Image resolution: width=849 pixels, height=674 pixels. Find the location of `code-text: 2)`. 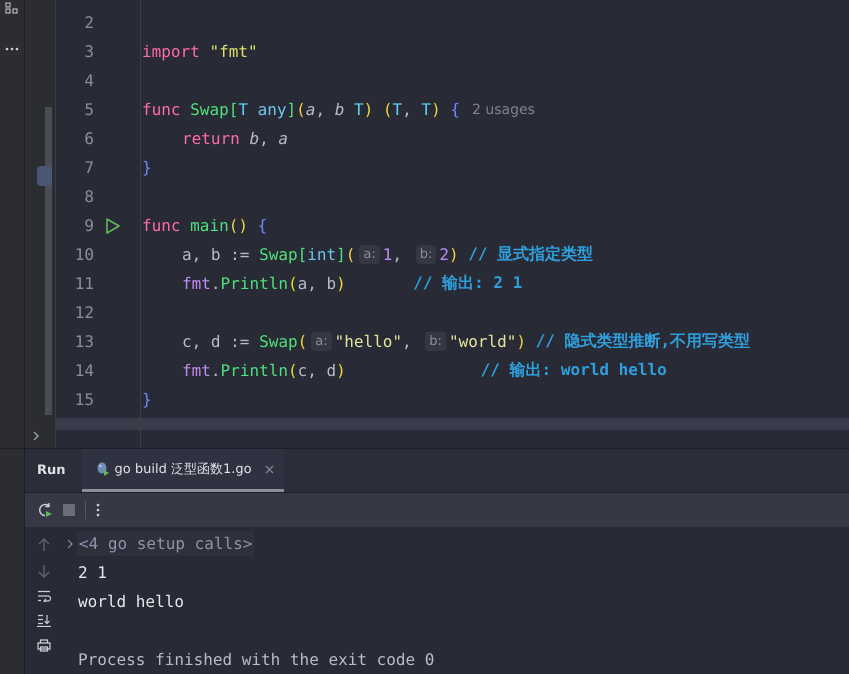

code-text: 2) is located at coordinates (449, 254).